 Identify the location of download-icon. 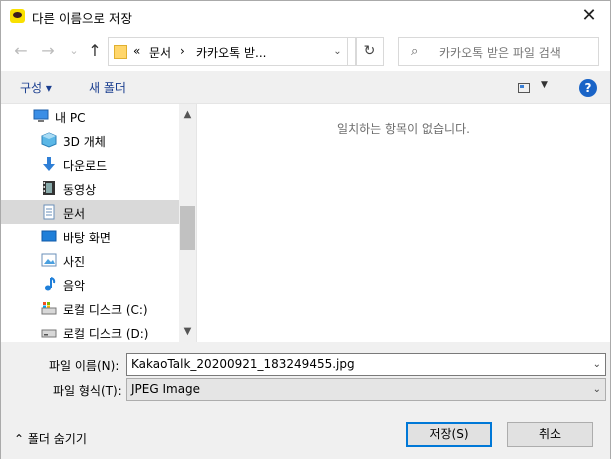
(49, 164).